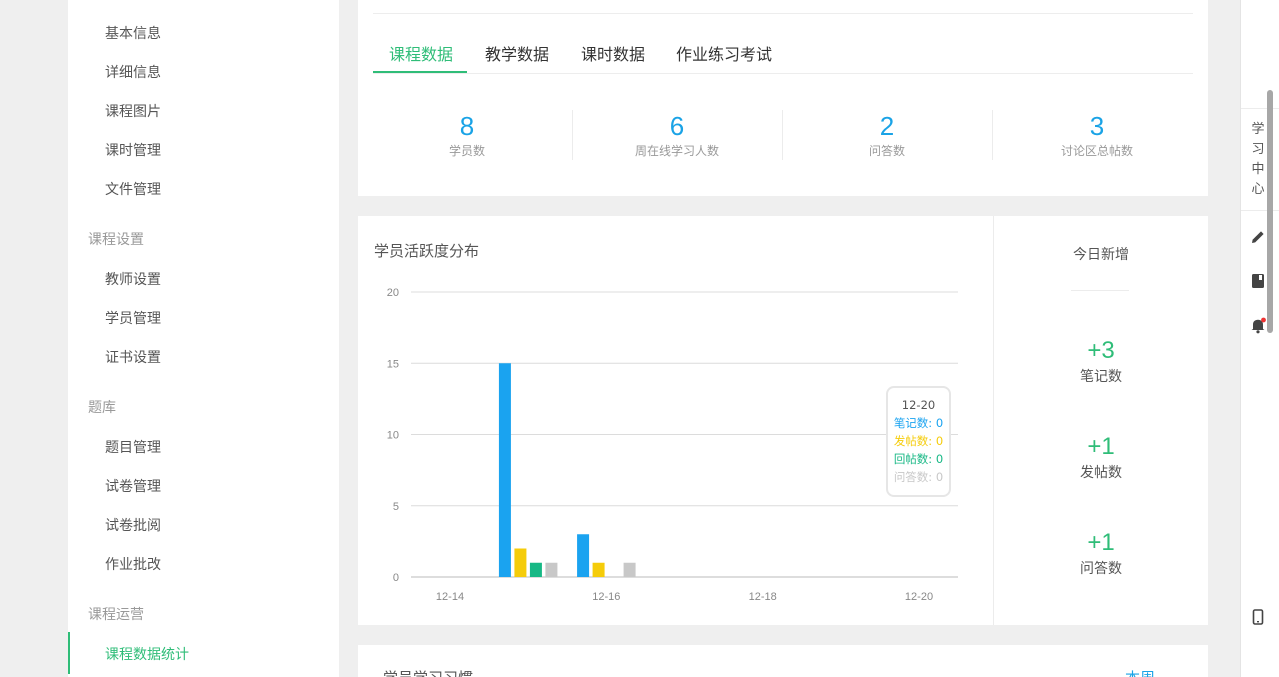  I want to click on sidebar-group-question-bank: 题库, so click(102, 408).